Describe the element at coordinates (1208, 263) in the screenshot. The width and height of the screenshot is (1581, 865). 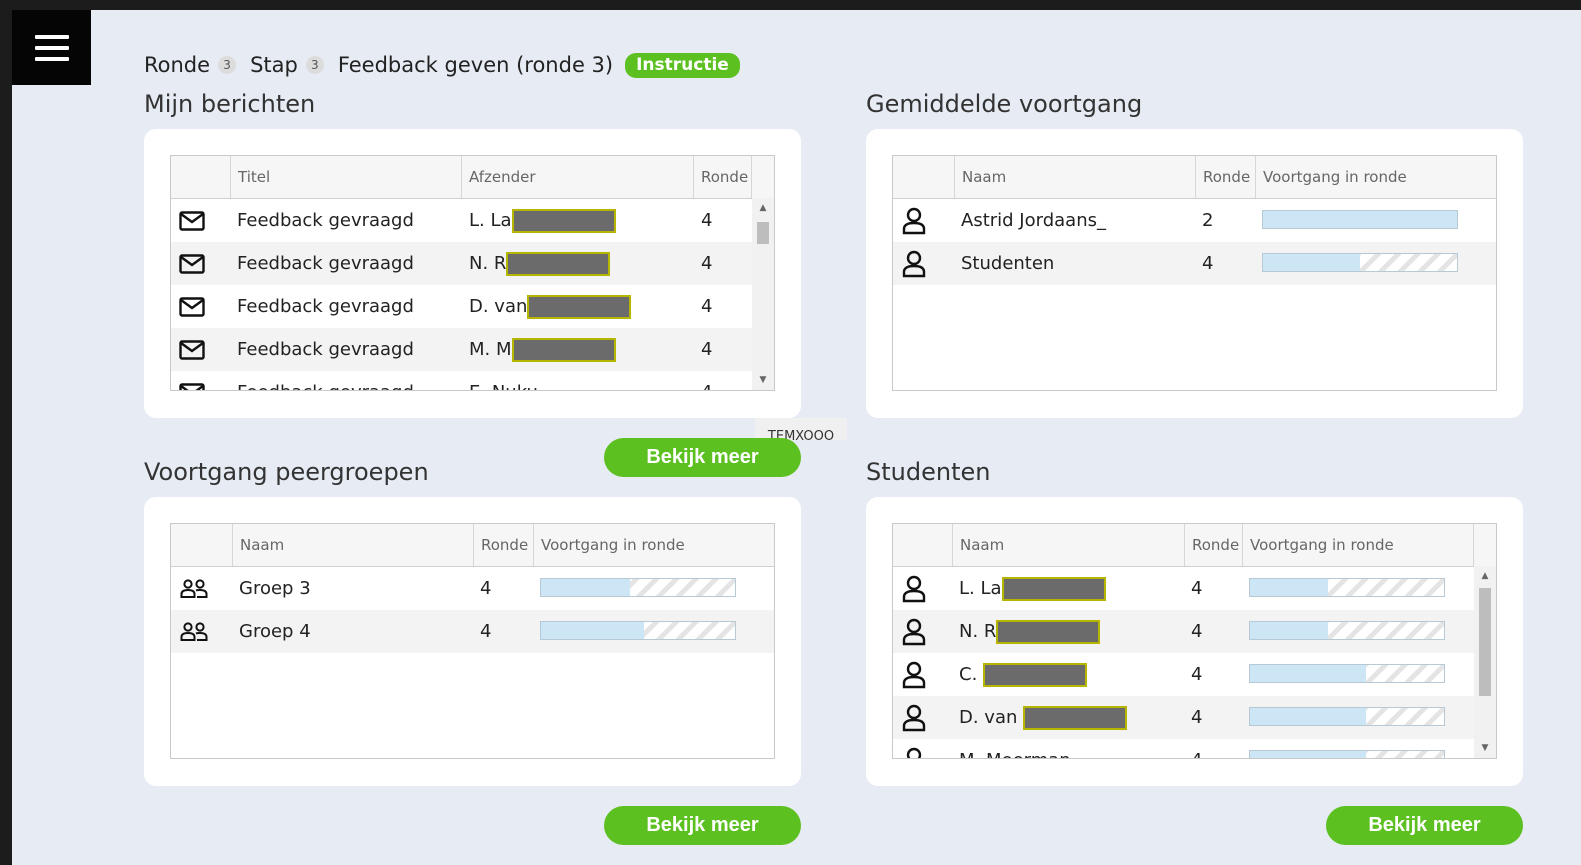
I see `user-round: 4` at that location.